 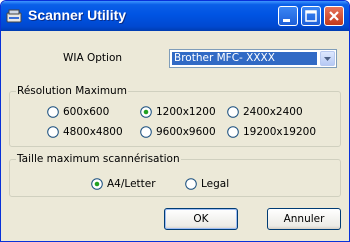 I want to click on close-button, so click(x=334, y=16).